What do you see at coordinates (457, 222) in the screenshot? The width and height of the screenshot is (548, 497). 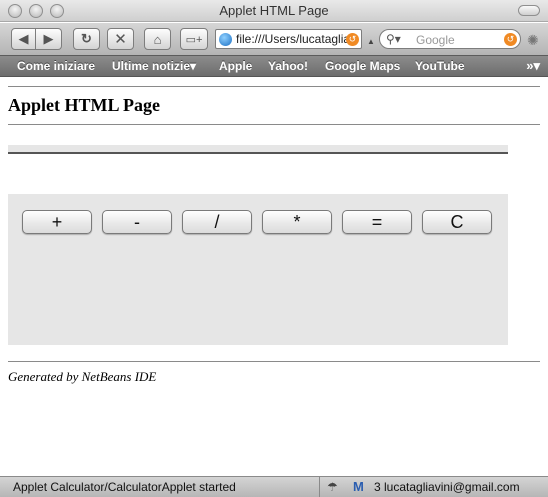 I see `clear-button: C` at bounding box center [457, 222].